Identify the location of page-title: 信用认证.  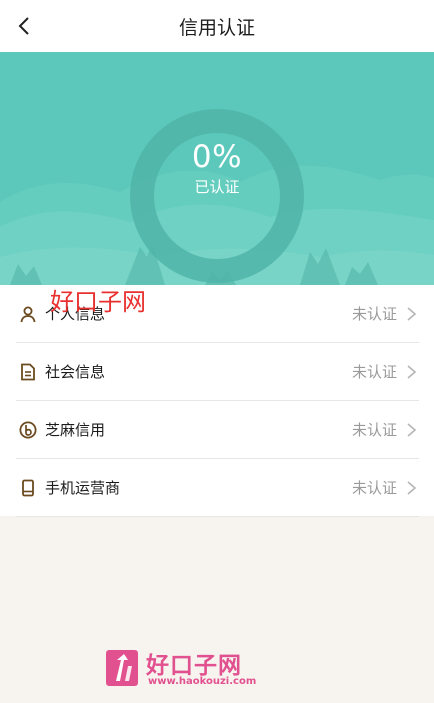
(216, 28).